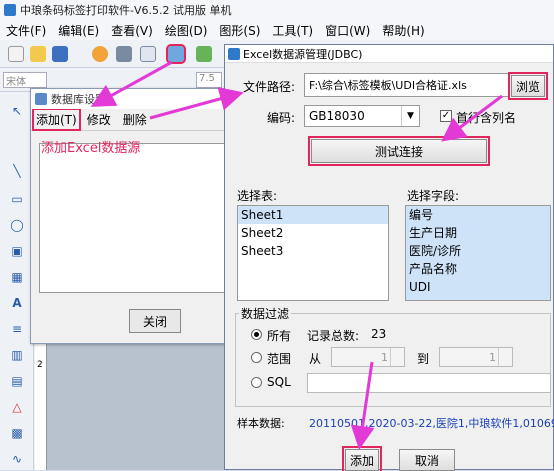 The height and width of the screenshot is (471, 554). Describe the element at coordinates (186, 30) in the screenshot. I see `menu-draw: 绘图(D)` at that location.